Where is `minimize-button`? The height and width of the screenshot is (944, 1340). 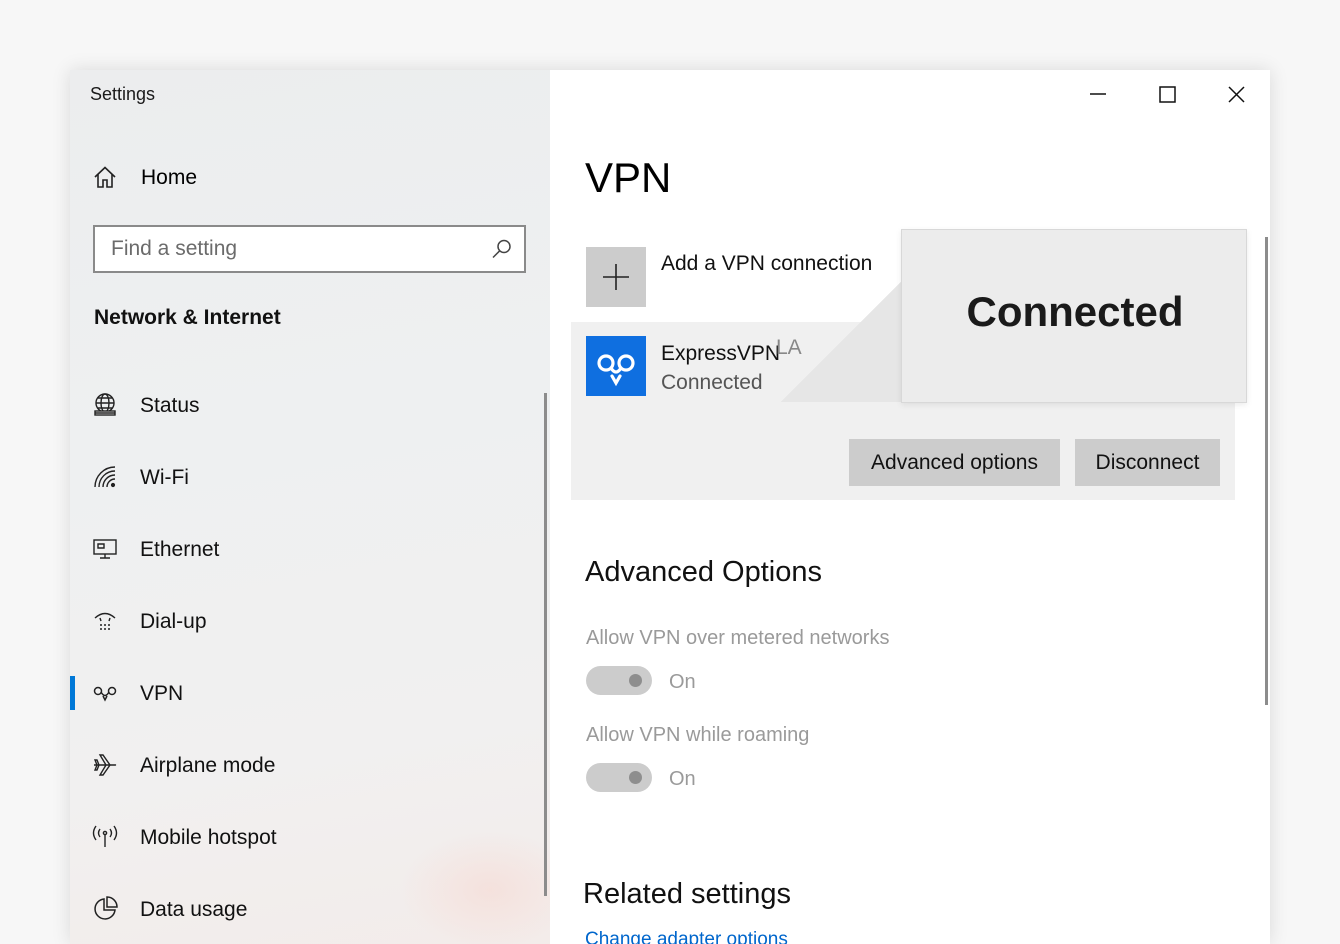
minimize-button is located at coordinates (1098, 95).